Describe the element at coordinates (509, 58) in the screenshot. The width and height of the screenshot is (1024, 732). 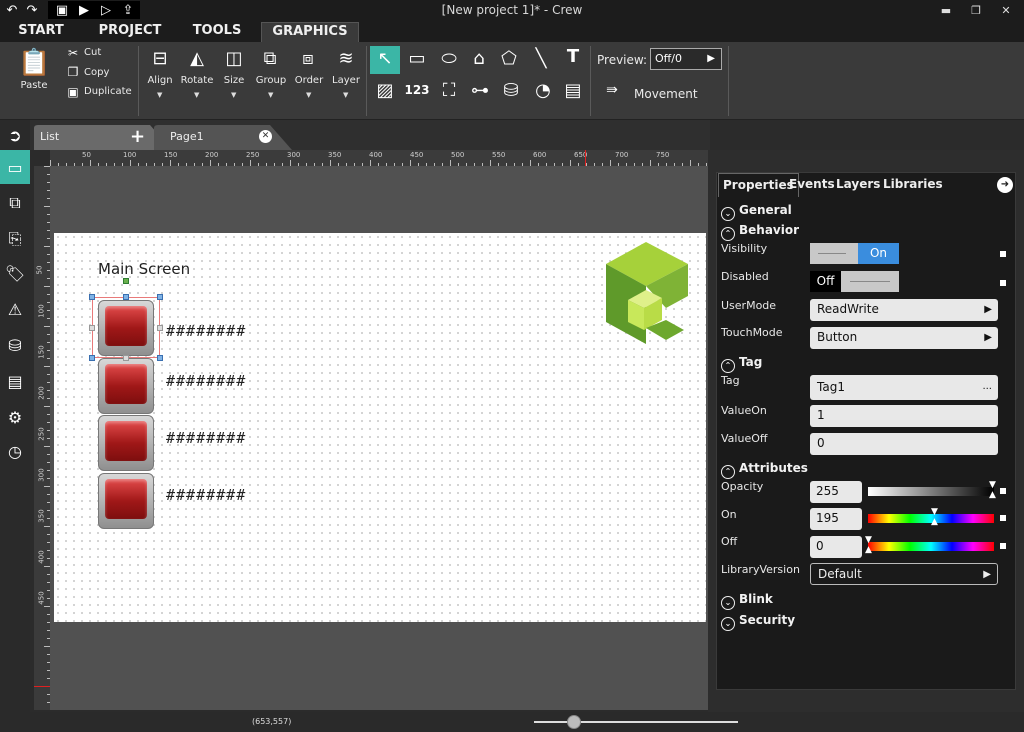
I see `pentagon-tool-icon: ⬠` at that location.